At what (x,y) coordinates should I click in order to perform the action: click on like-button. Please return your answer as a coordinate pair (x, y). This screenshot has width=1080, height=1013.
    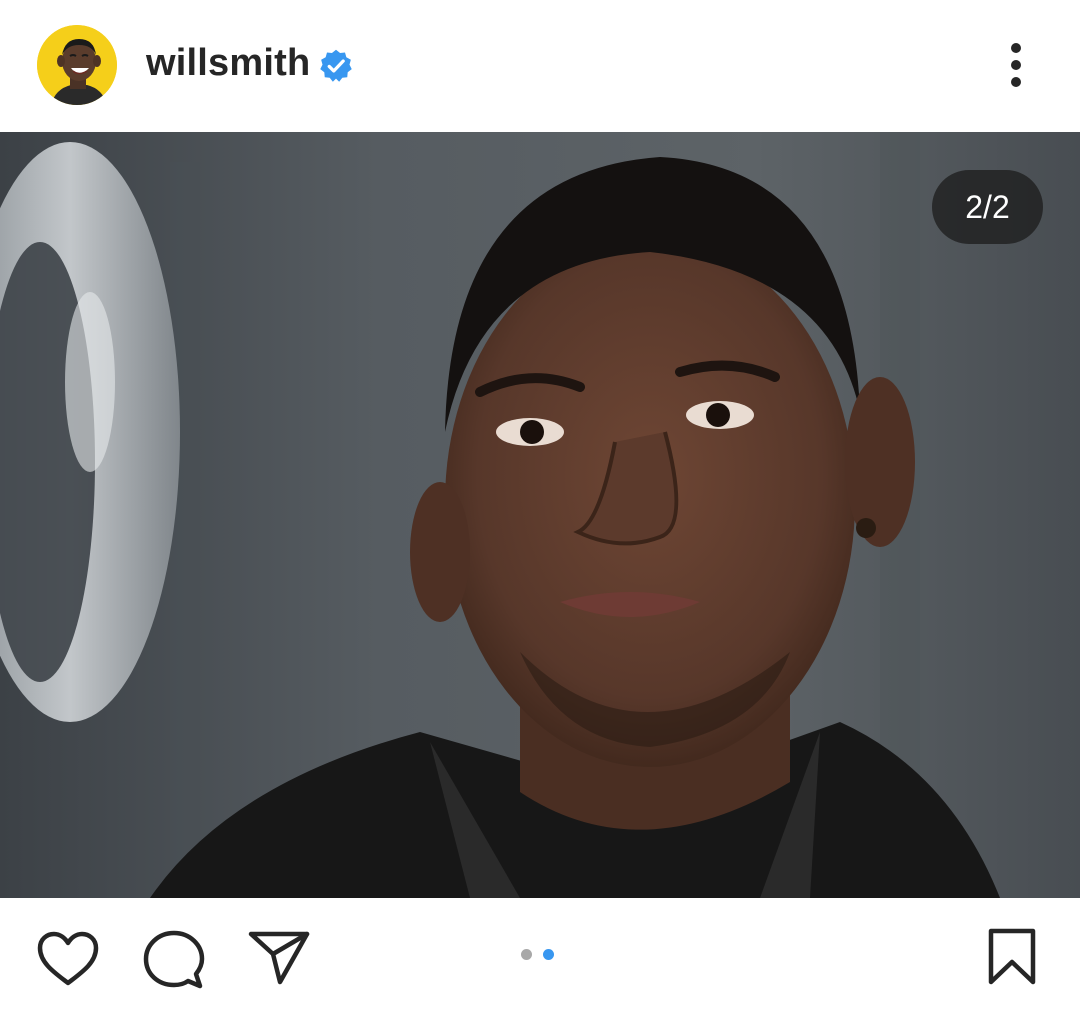
    Looking at the image, I should click on (68, 961).